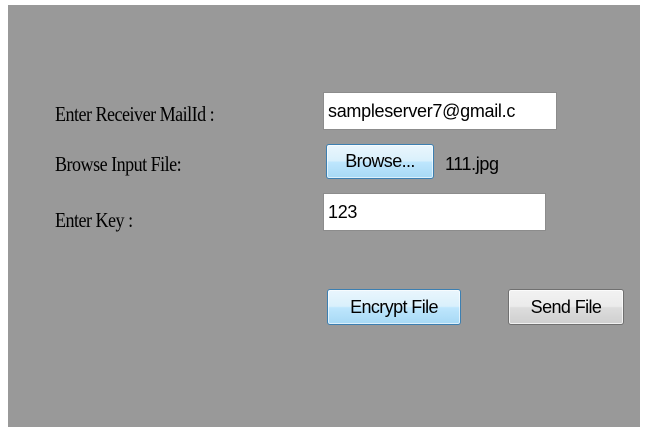  What do you see at coordinates (118, 164) in the screenshot?
I see `input-file-label: Browse Input File:` at bounding box center [118, 164].